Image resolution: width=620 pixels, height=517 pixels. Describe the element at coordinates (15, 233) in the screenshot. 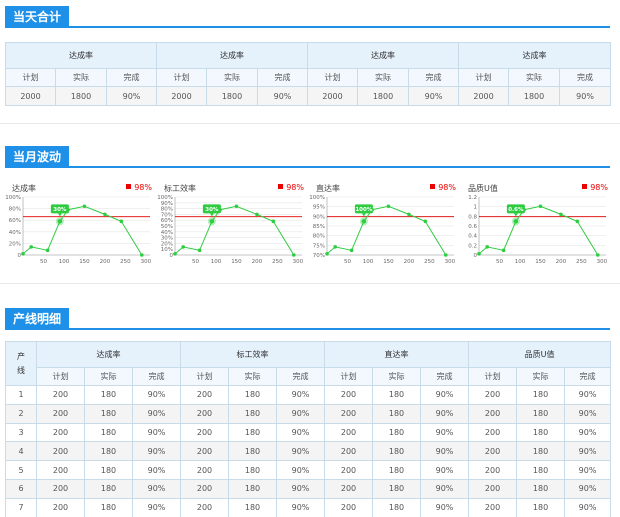

I see `y-tick-label: 40%` at that location.